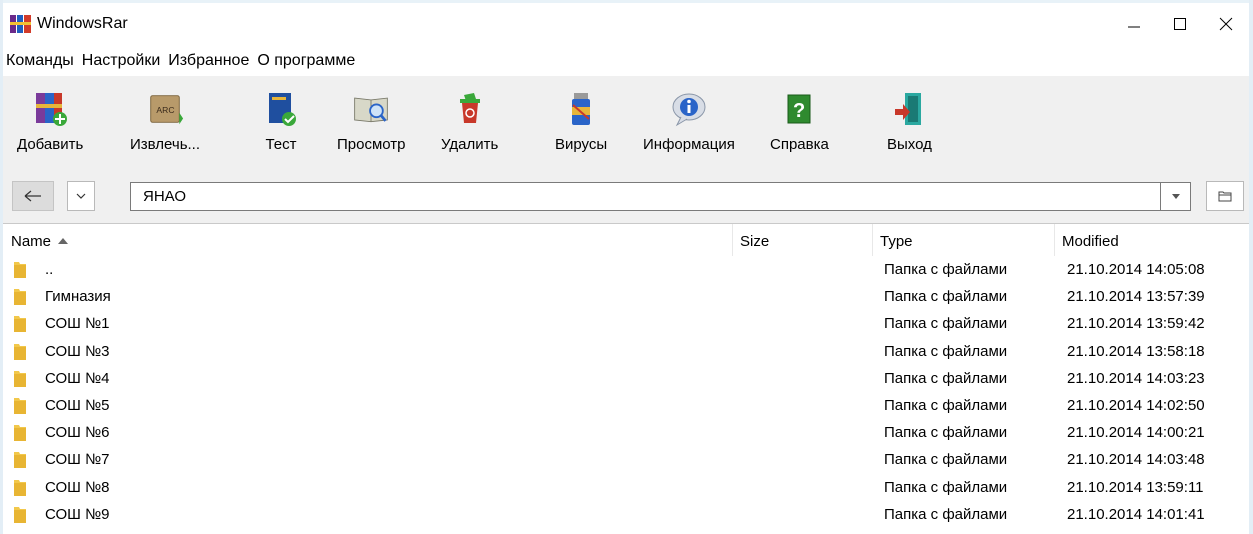  I want to click on help-button: ? Справка, so click(799, 128).